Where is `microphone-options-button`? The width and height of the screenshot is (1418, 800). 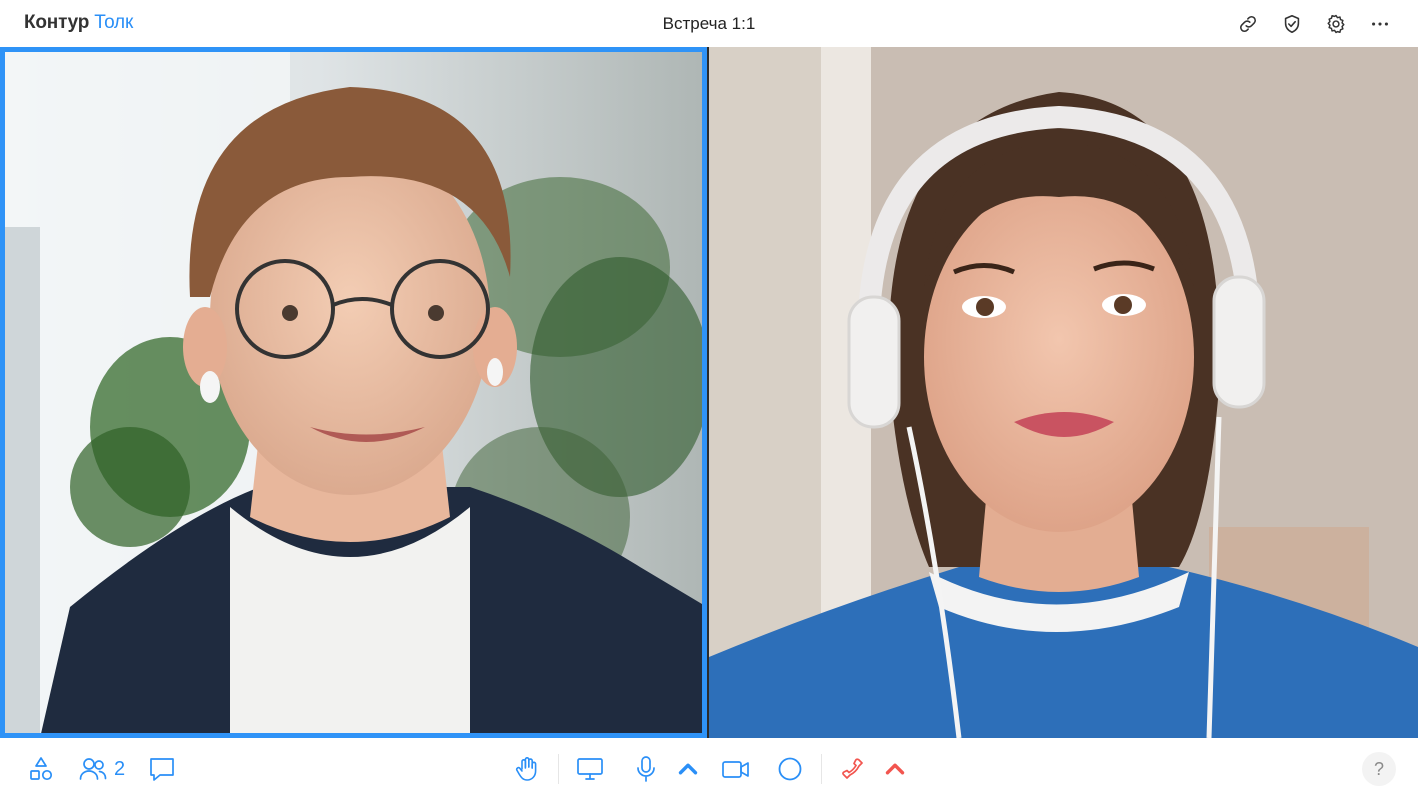
microphone-options-button is located at coordinates (686, 769).